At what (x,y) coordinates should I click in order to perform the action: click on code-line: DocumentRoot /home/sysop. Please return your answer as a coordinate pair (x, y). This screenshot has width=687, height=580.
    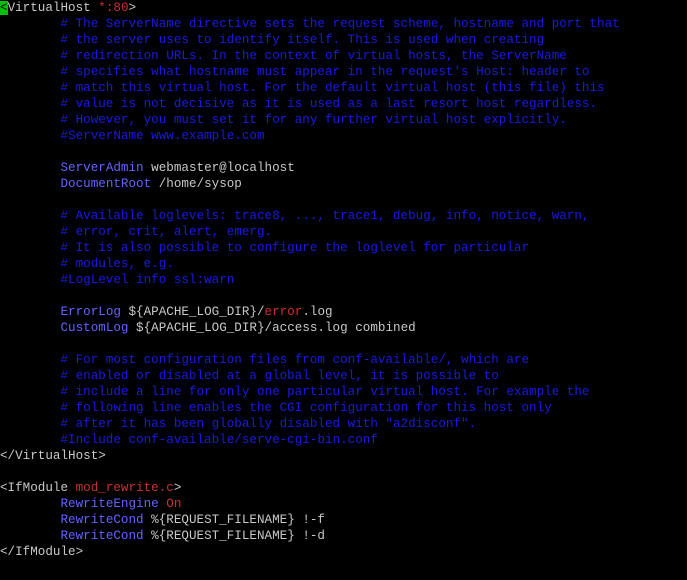
    Looking at the image, I should click on (121, 184).